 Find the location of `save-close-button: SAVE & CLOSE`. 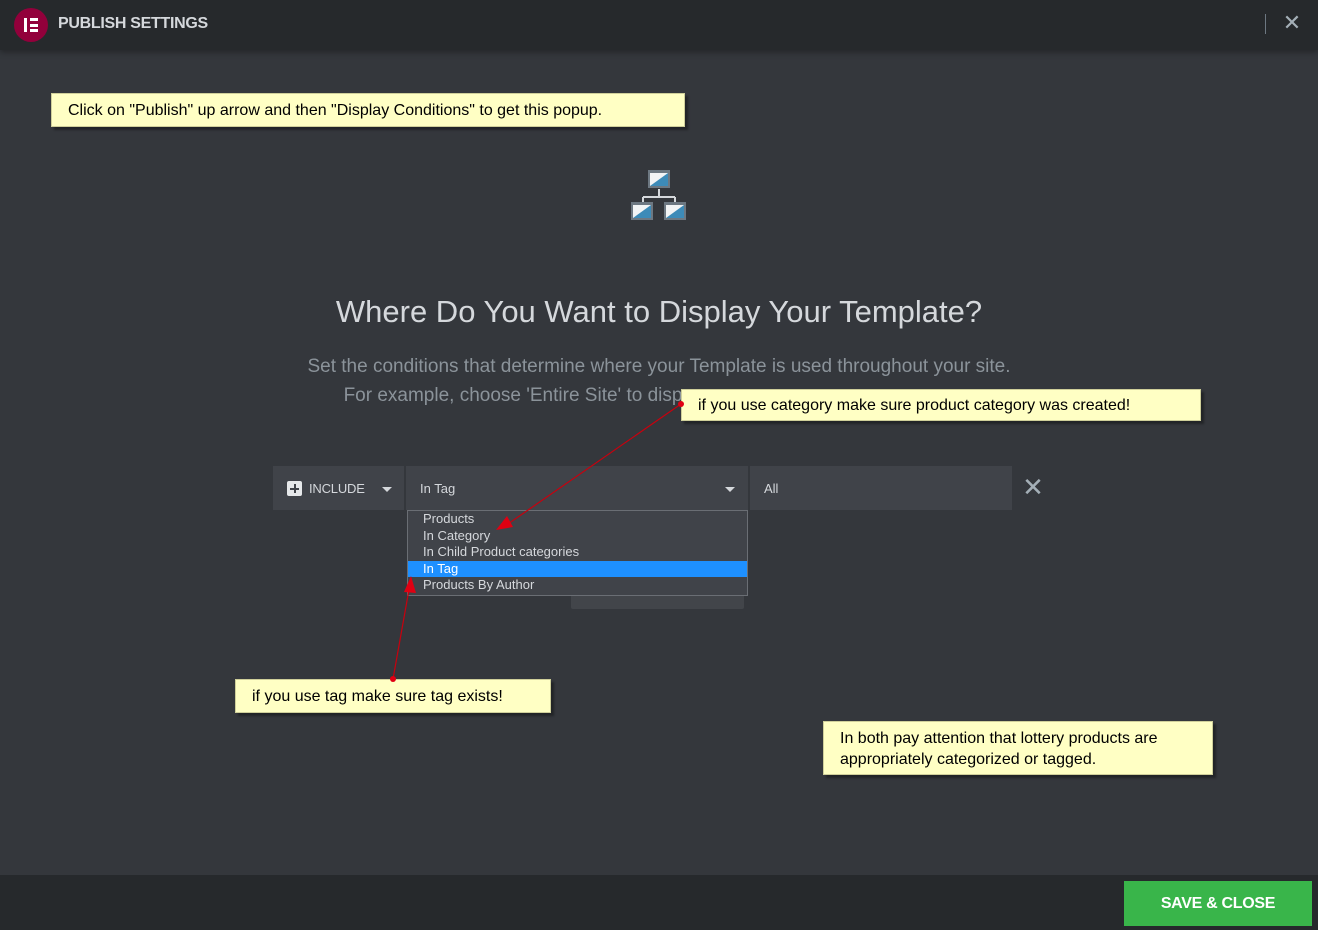

save-close-button: SAVE & CLOSE is located at coordinates (1218, 903).